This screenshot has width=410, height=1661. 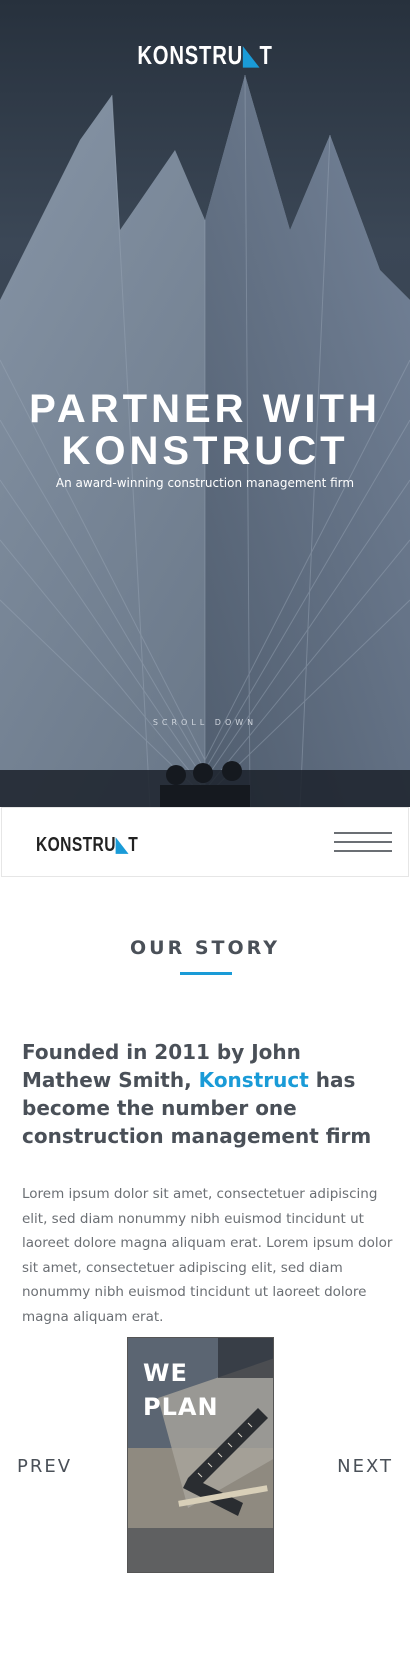 What do you see at coordinates (205, 948) in the screenshot?
I see `section-title: OUR STORY` at bounding box center [205, 948].